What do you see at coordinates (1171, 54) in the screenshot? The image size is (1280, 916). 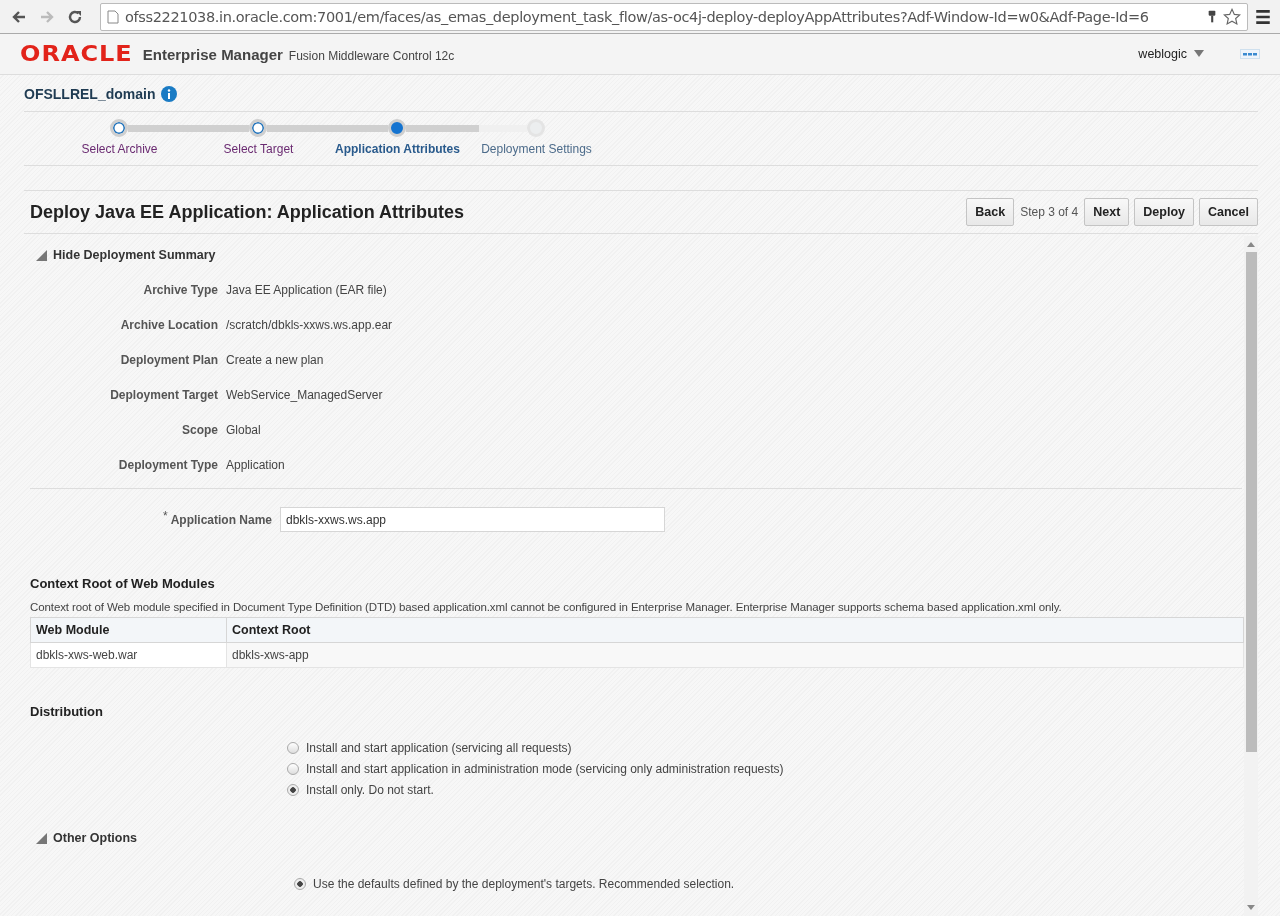 I see `user-menu: weblogic` at bounding box center [1171, 54].